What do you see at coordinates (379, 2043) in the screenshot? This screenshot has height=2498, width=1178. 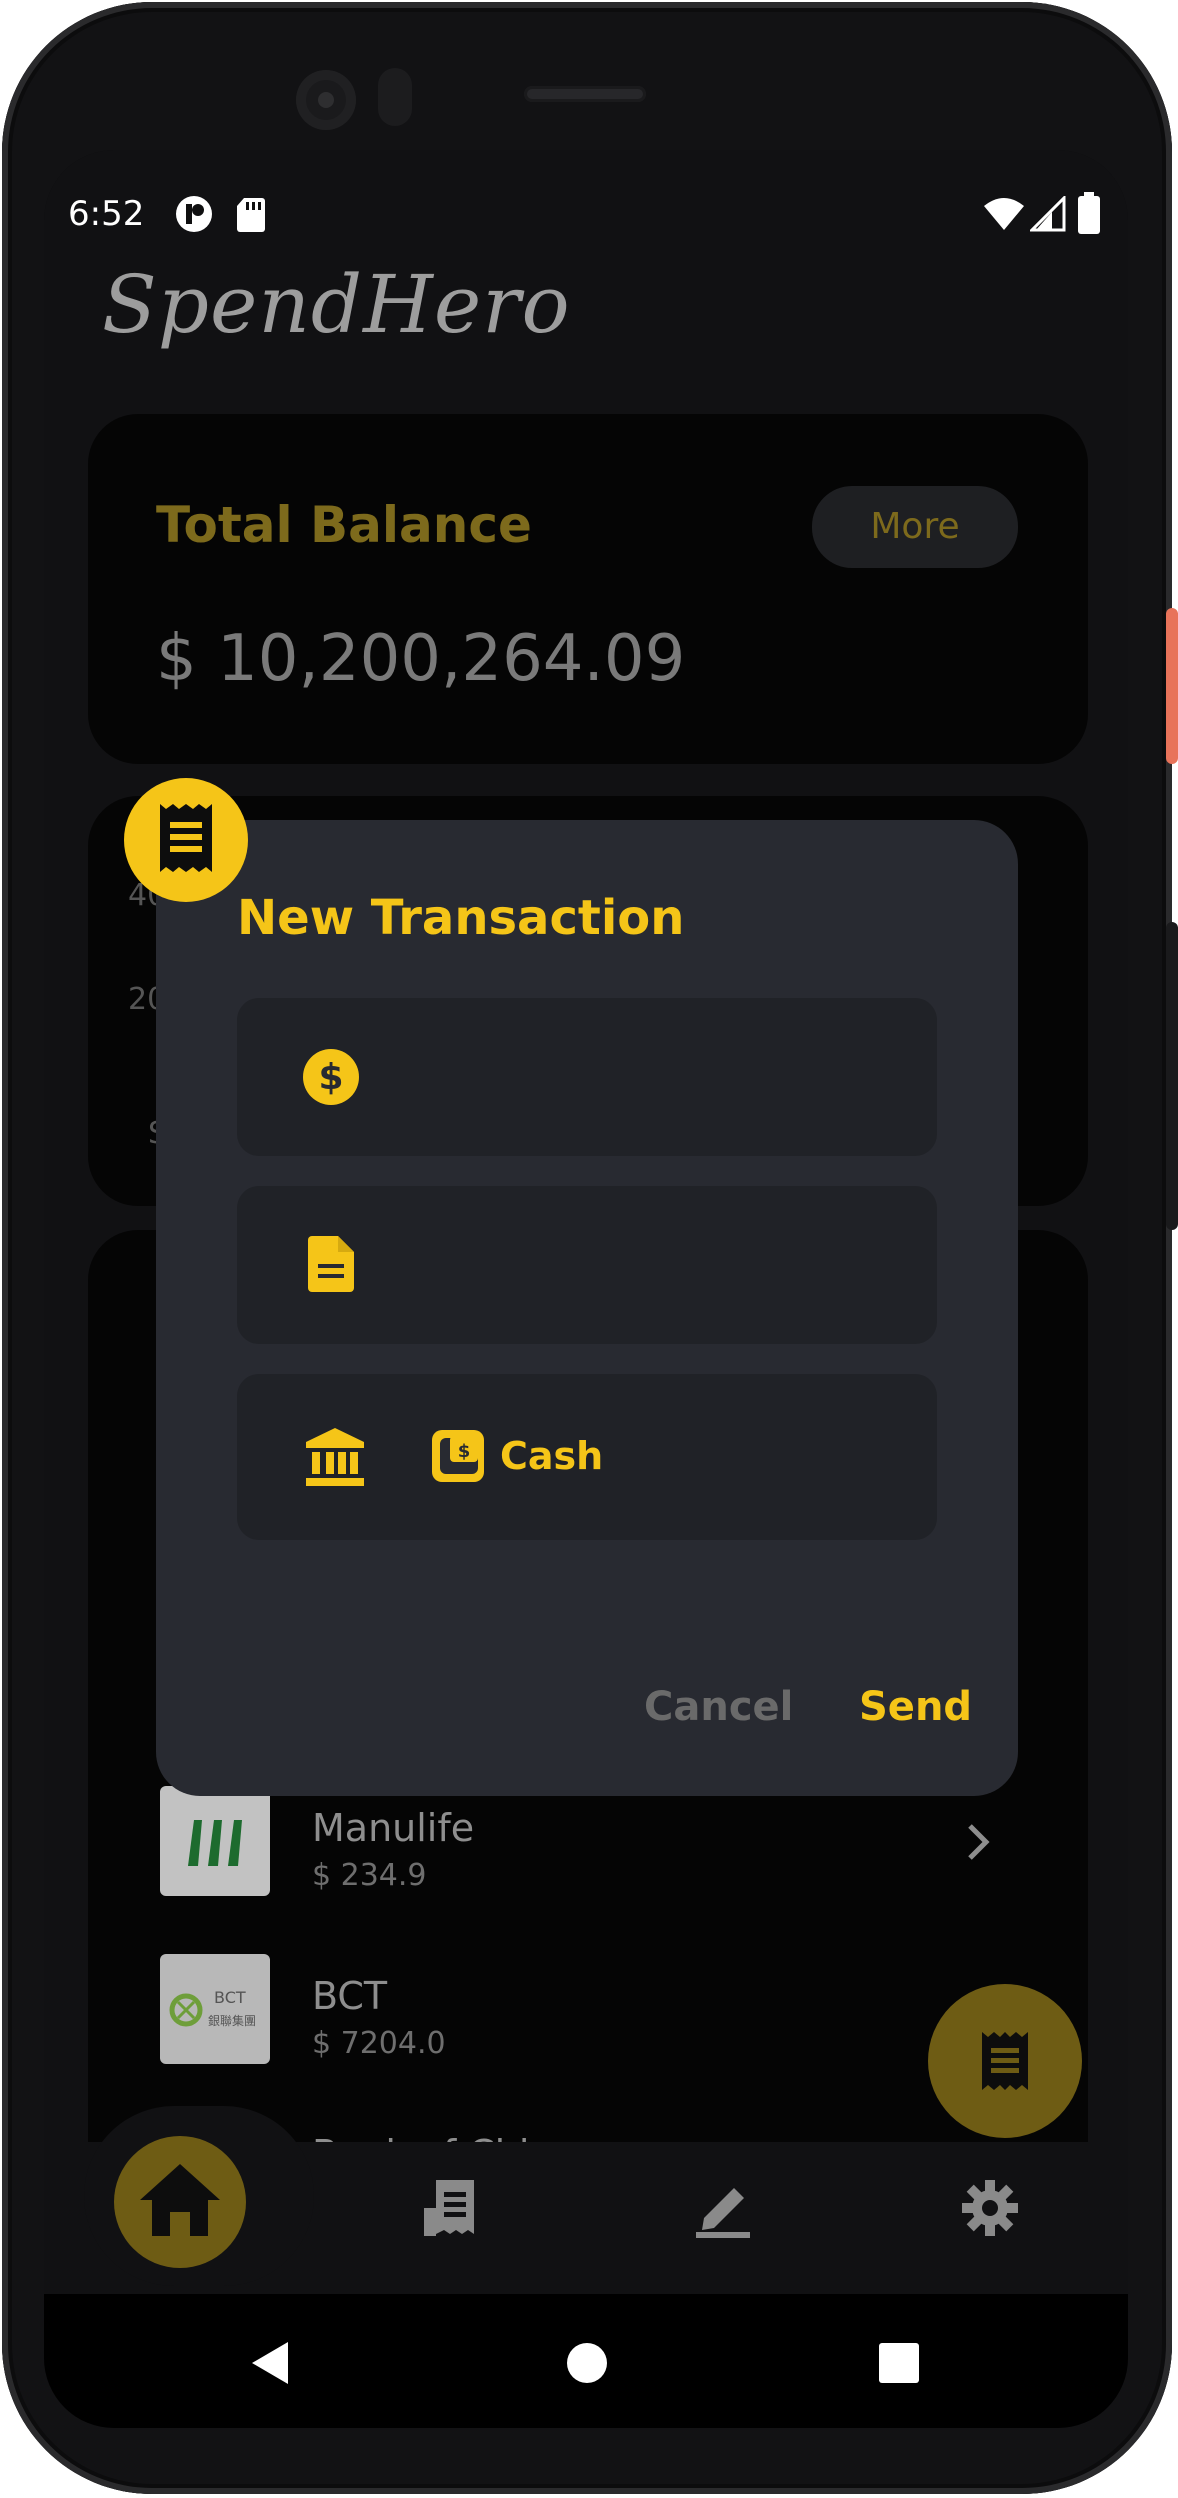 I see `account-amount: $ 7204.0` at bounding box center [379, 2043].